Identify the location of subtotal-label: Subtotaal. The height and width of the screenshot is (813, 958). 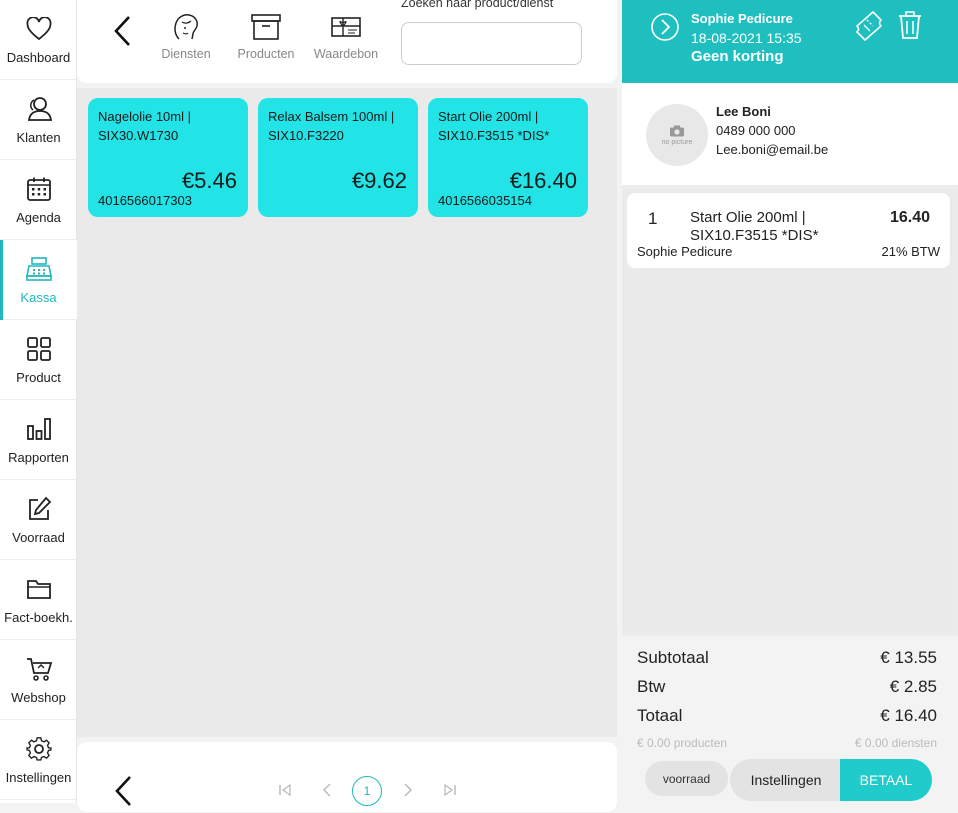
(673, 657).